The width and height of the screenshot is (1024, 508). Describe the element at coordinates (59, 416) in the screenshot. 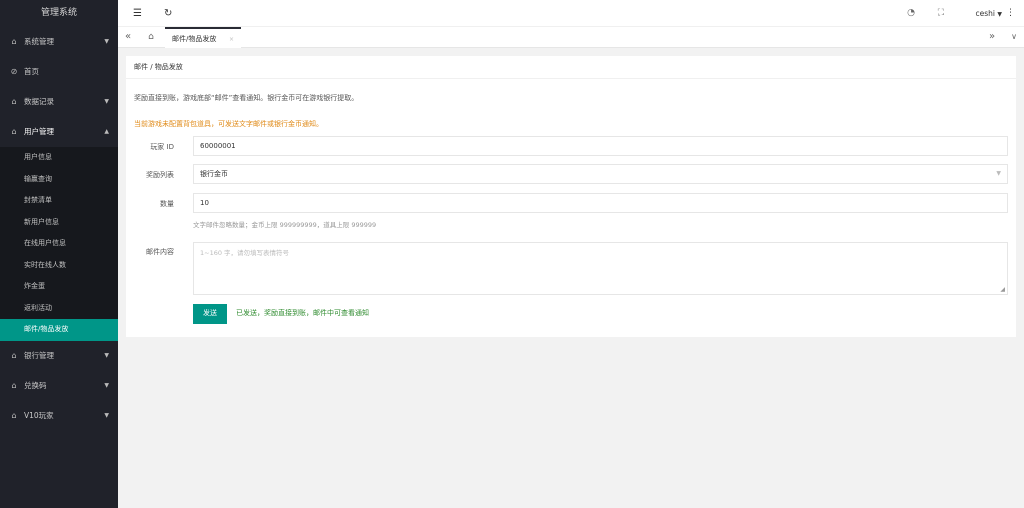

I see `sidebar-item-v10-players: ⌂ V10玩家 ▼` at that location.